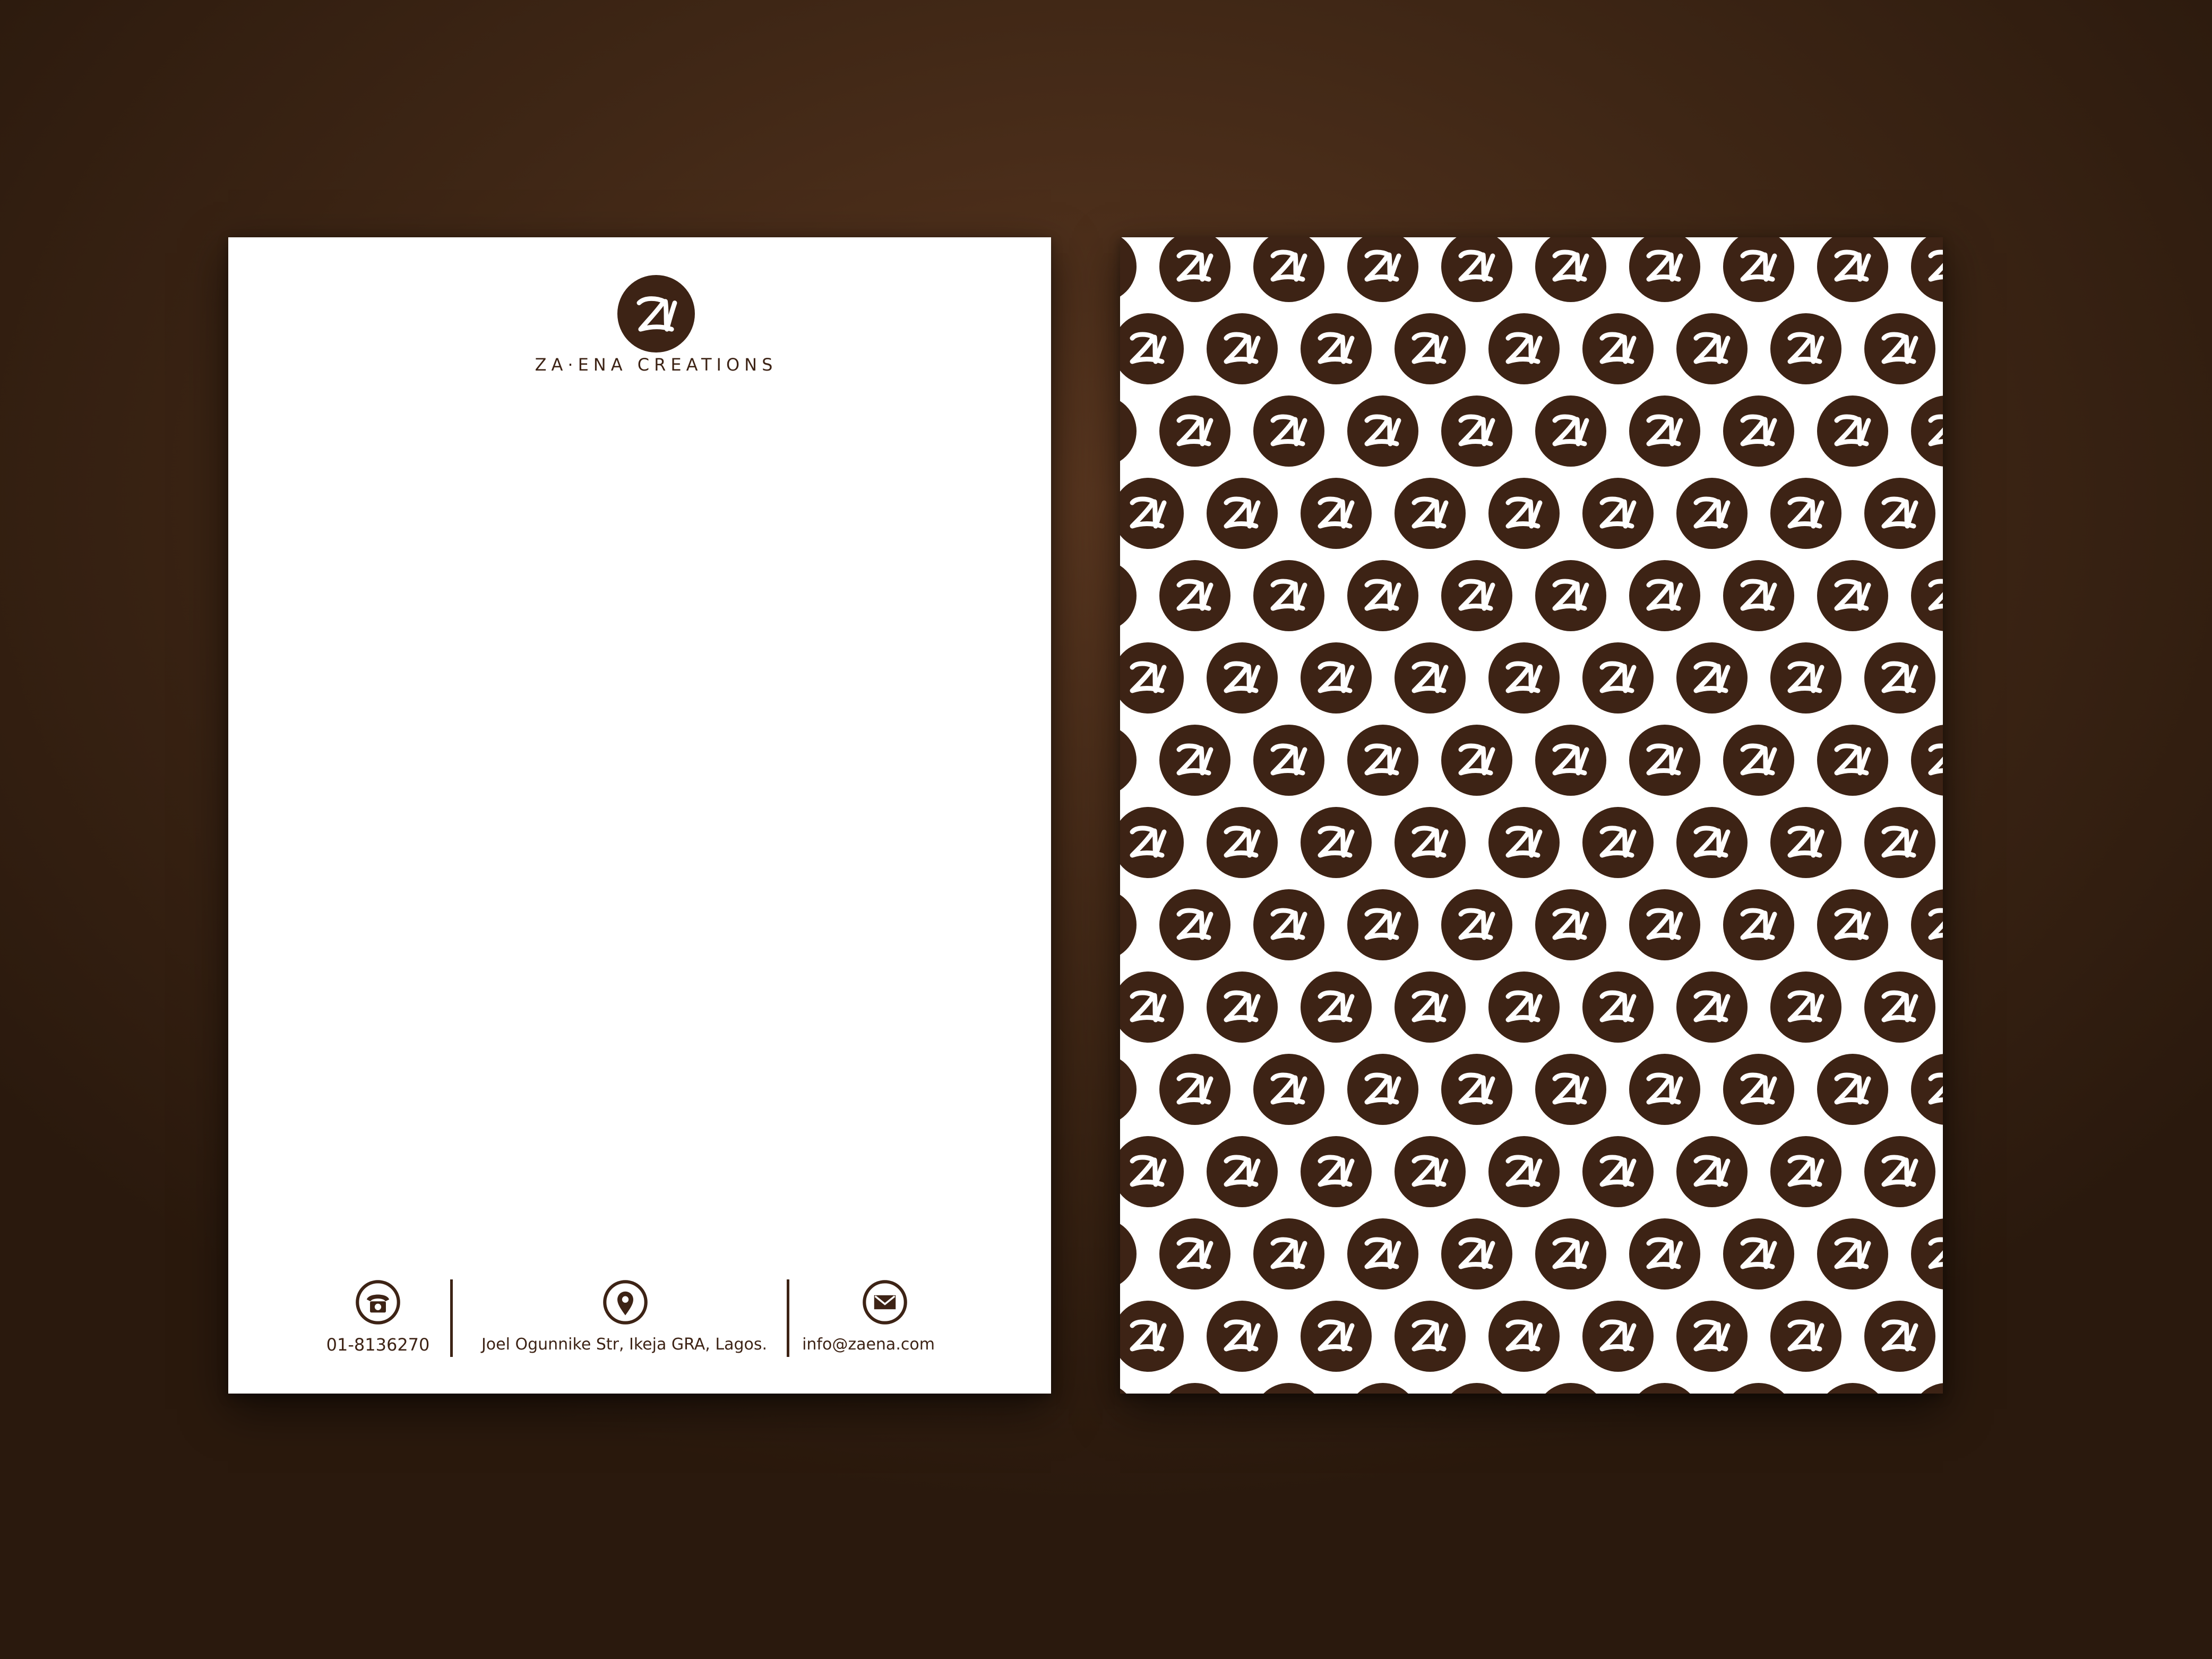 This screenshot has height=1659, width=2212. What do you see at coordinates (451, 1318) in the screenshot?
I see `footer-divider` at bounding box center [451, 1318].